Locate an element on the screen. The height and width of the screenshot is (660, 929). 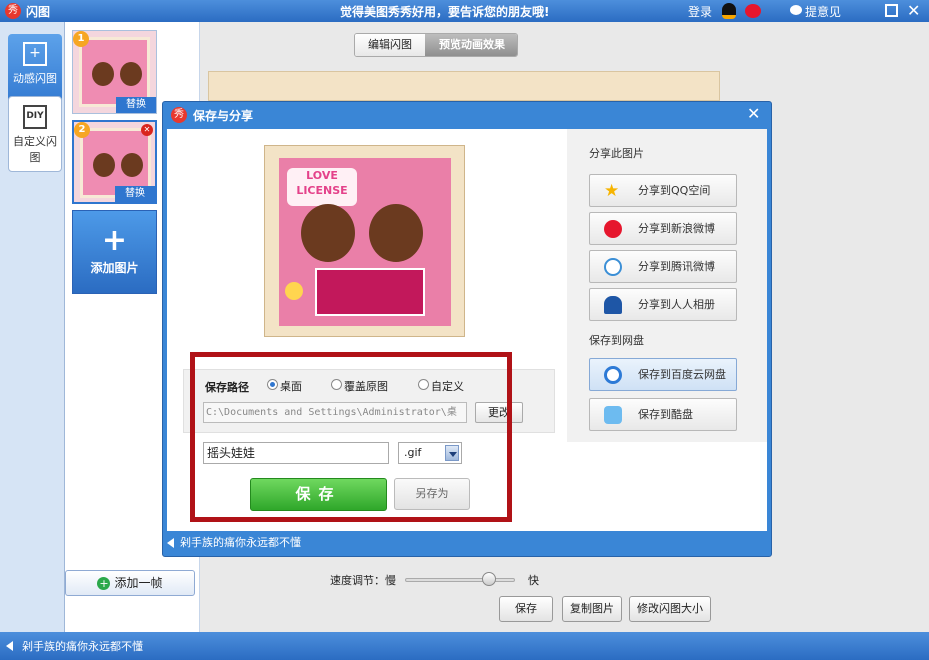
cloud-heading: 保存到网盘 is located at coordinates (616, 340).